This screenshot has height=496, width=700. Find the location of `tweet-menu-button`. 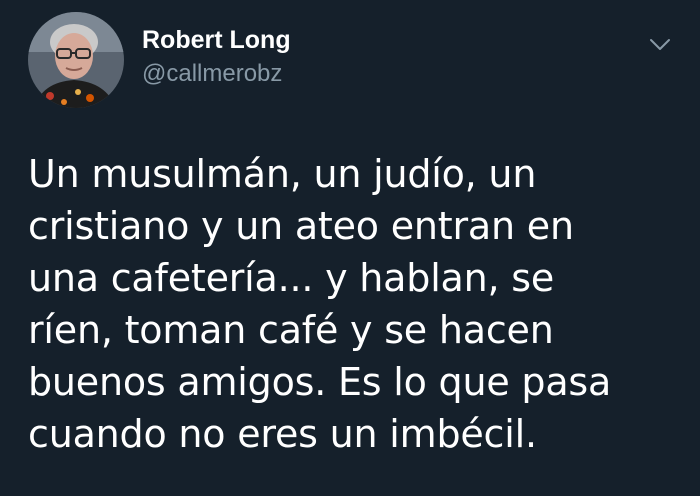

tweet-menu-button is located at coordinates (660, 44).